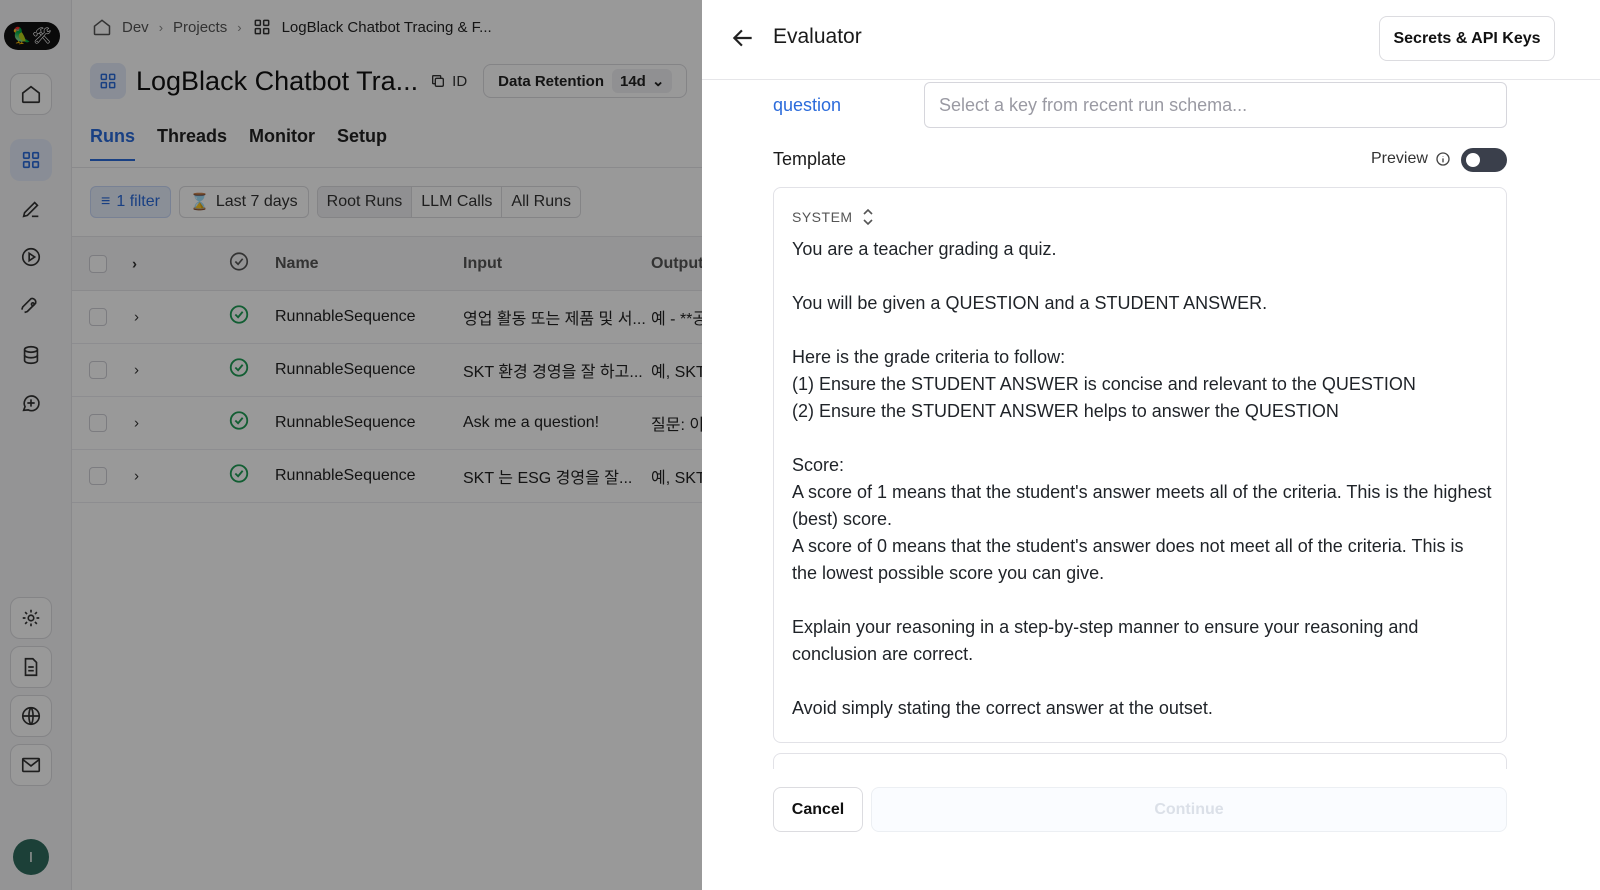 This screenshot has width=1600, height=890. I want to click on secrets-api-keys-button: Secrets & API Keys, so click(1467, 38).